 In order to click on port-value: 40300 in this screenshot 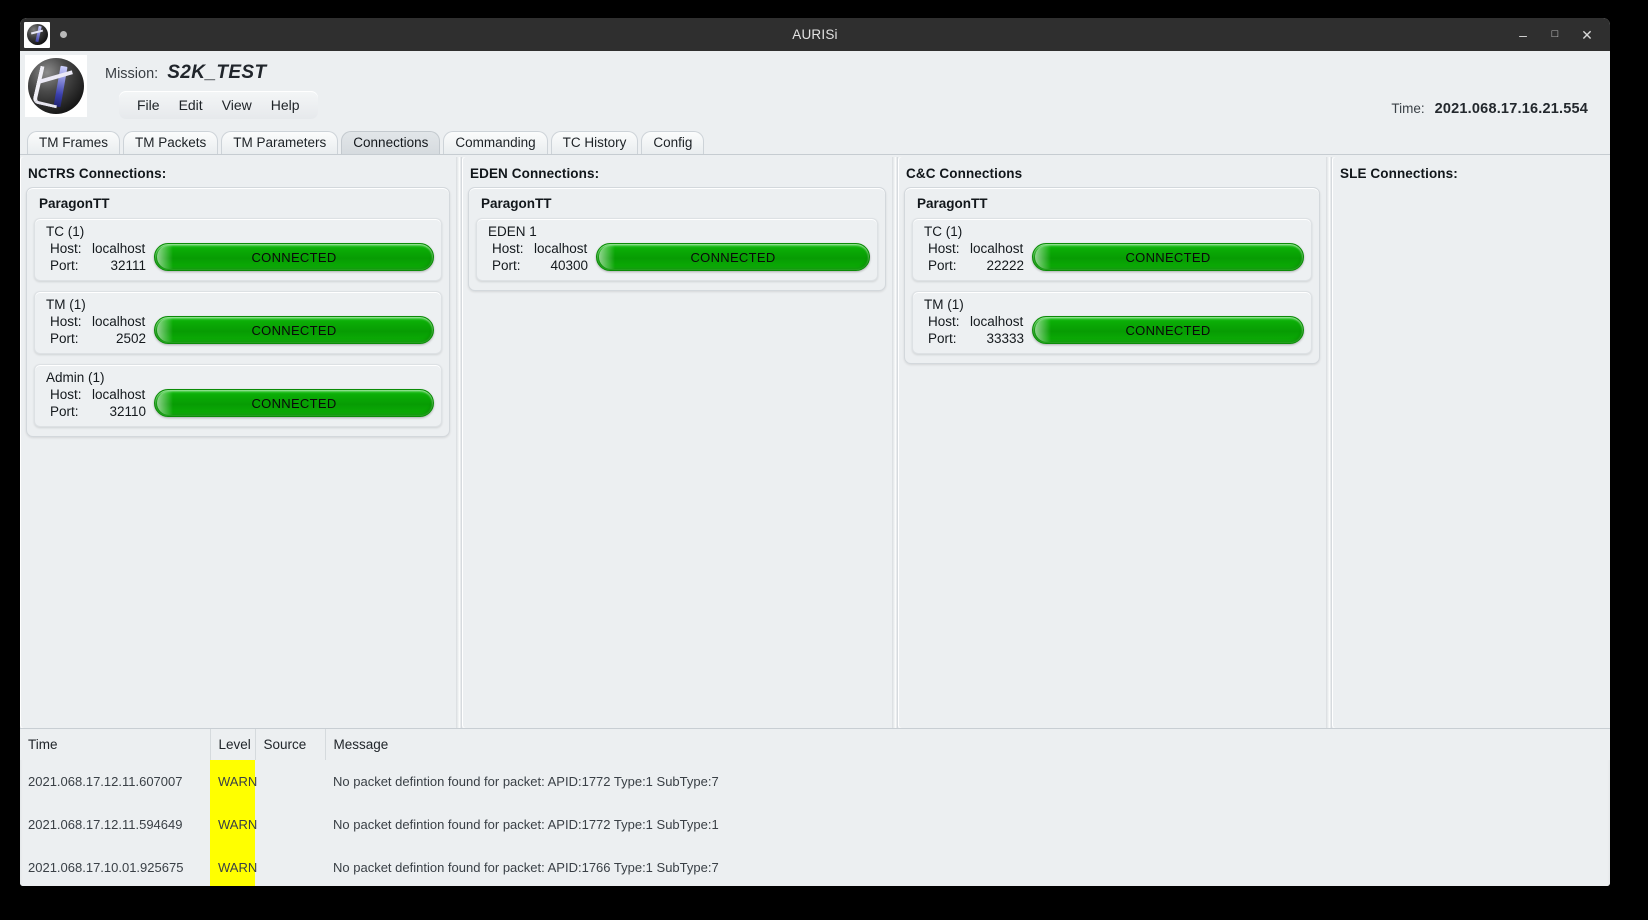, I will do `click(569, 265)`.